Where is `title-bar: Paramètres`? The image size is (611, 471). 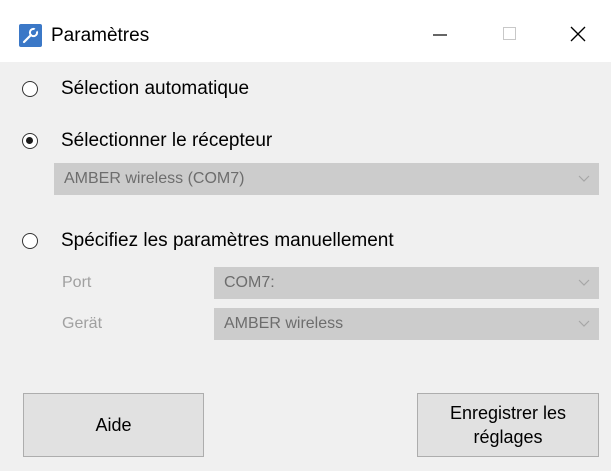 title-bar: Paramètres is located at coordinates (305, 31).